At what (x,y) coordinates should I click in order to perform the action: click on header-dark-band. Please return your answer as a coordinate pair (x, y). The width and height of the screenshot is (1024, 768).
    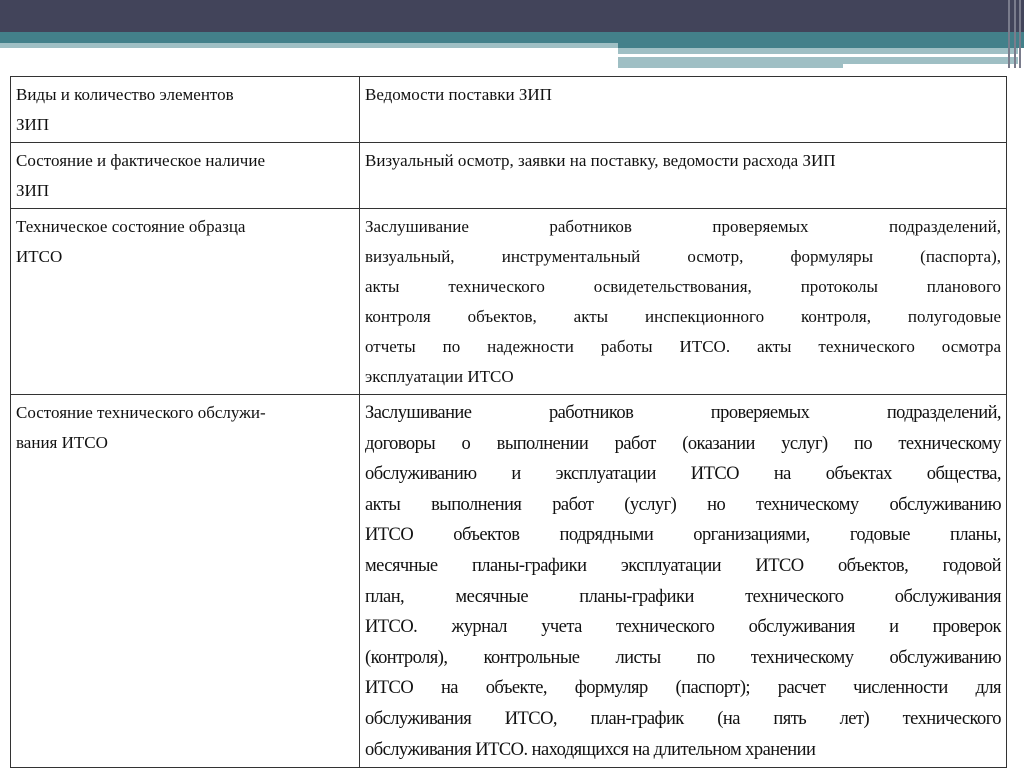
    Looking at the image, I should click on (512, 16).